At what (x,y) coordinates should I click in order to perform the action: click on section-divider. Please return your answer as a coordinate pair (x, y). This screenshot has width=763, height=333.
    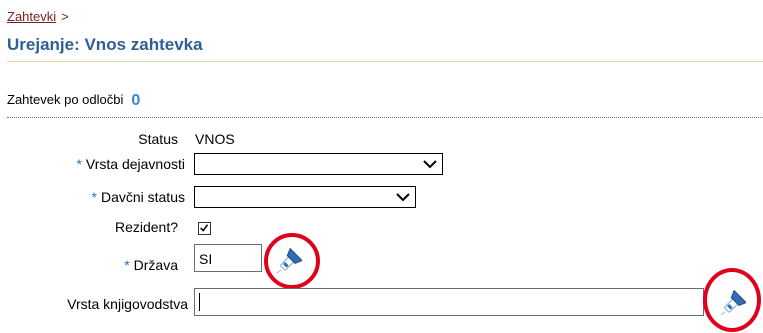
    Looking at the image, I should click on (385, 117).